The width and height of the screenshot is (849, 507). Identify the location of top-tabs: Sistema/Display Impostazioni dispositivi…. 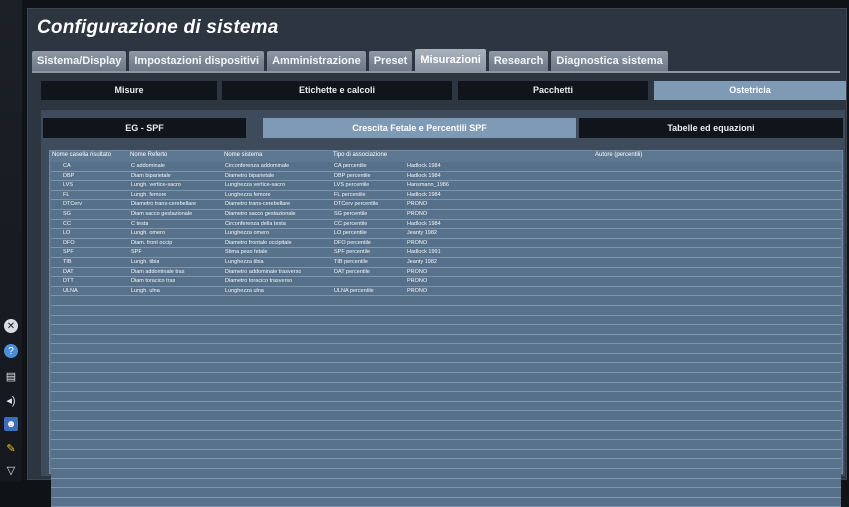
(350, 60).